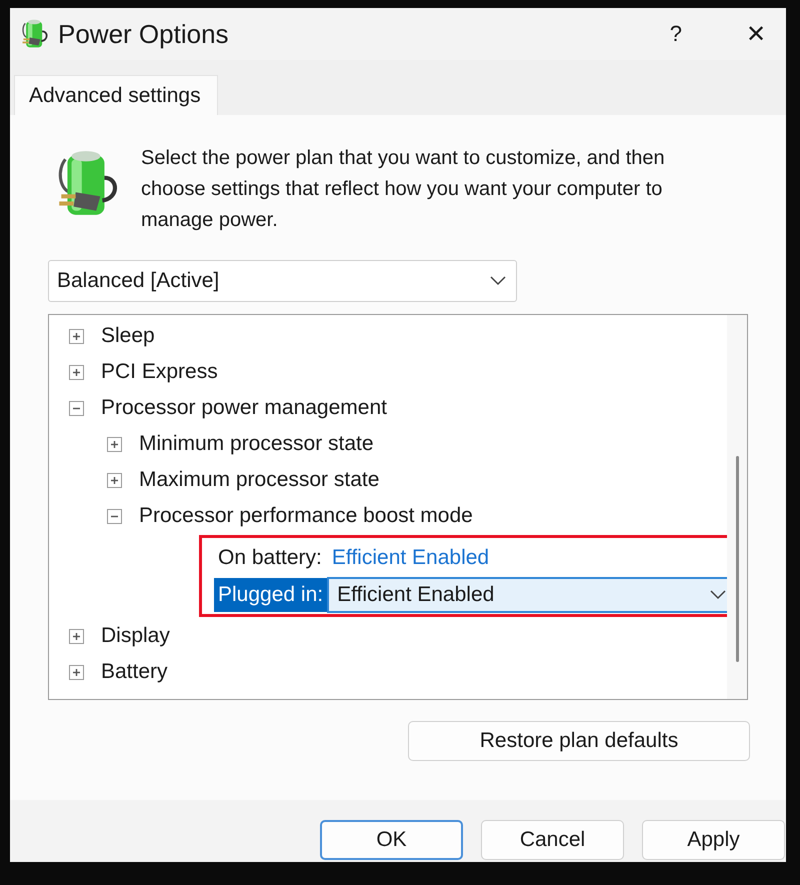 The height and width of the screenshot is (885, 800). What do you see at coordinates (713, 840) in the screenshot?
I see `dialog-button: Apply` at bounding box center [713, 840].